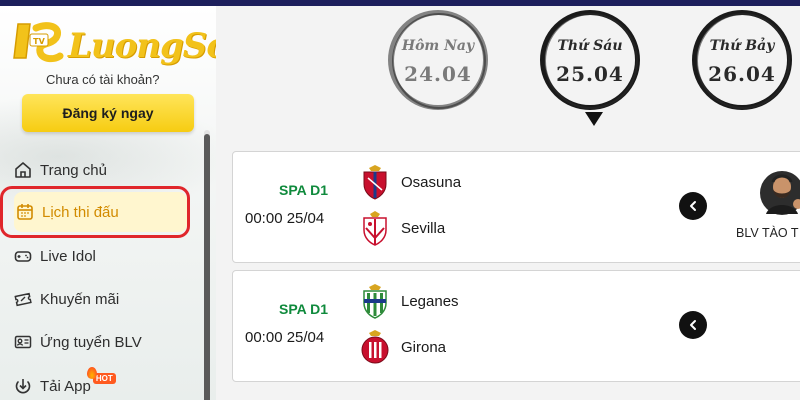 This screenshot has height=400, width=800. I want to click on sidebar-item-label: Khuyến mãi, so click(80, 299).